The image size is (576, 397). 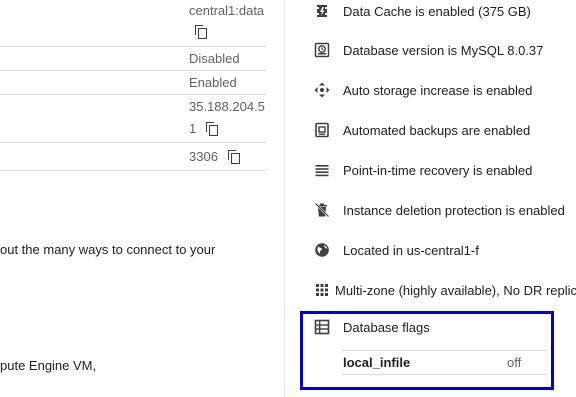 I want to click on config-label: Located in us-central1-f, so click(x=411, y=250).